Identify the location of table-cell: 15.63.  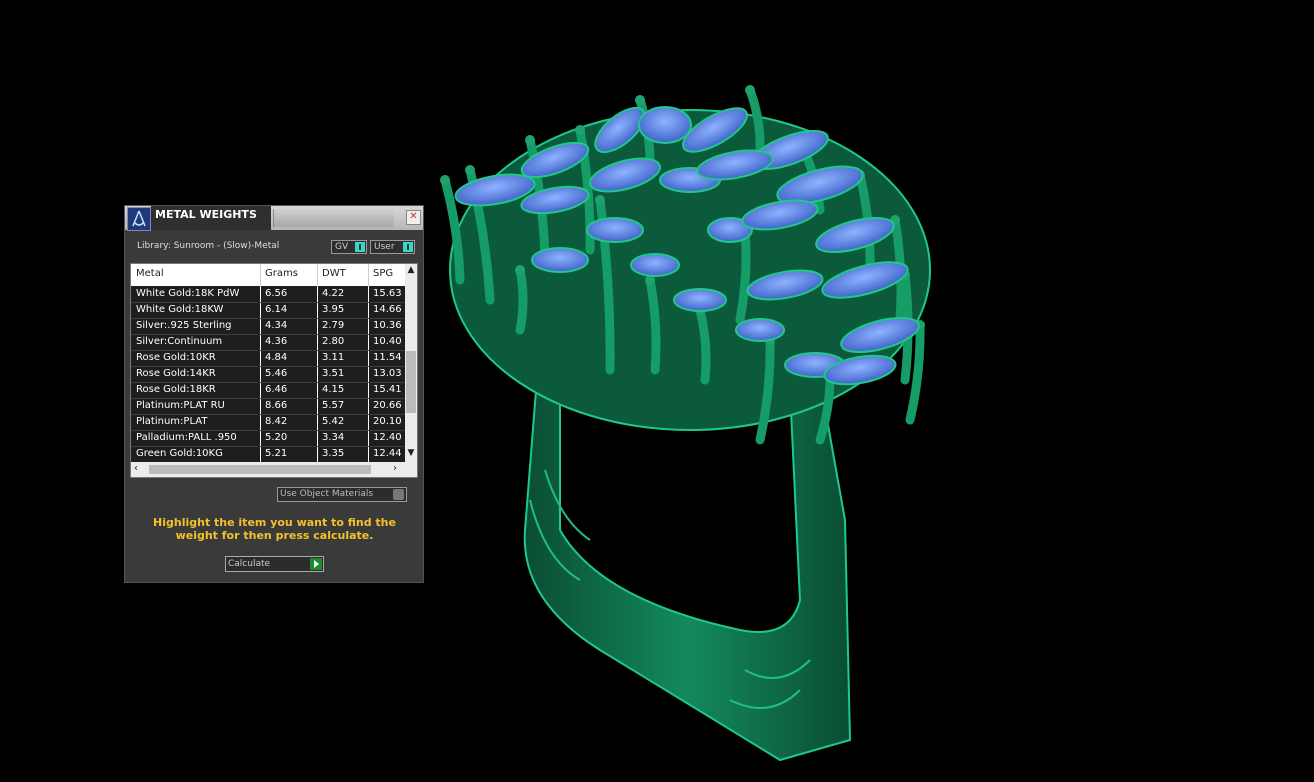
(387, 293).